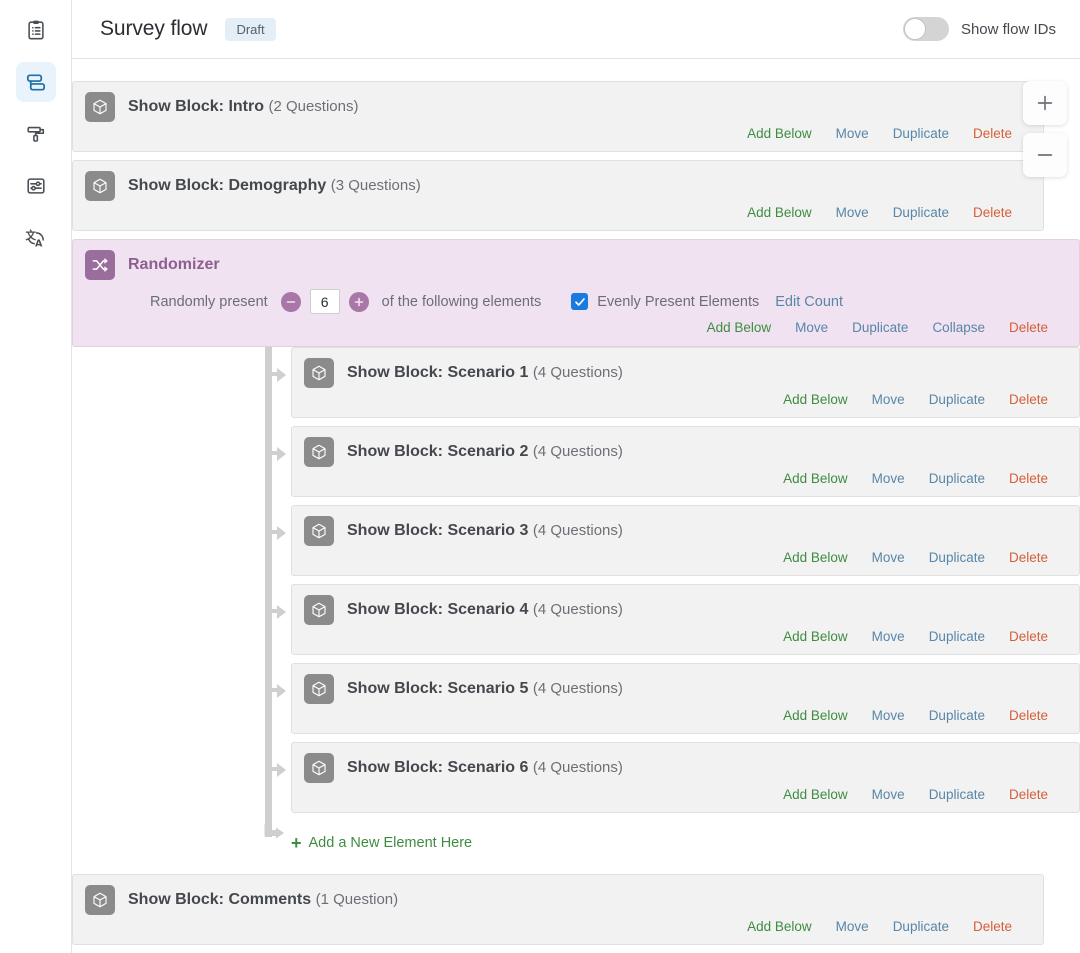  I want to click on block-name: Show Block: Scenario 1, so click(438, 372).